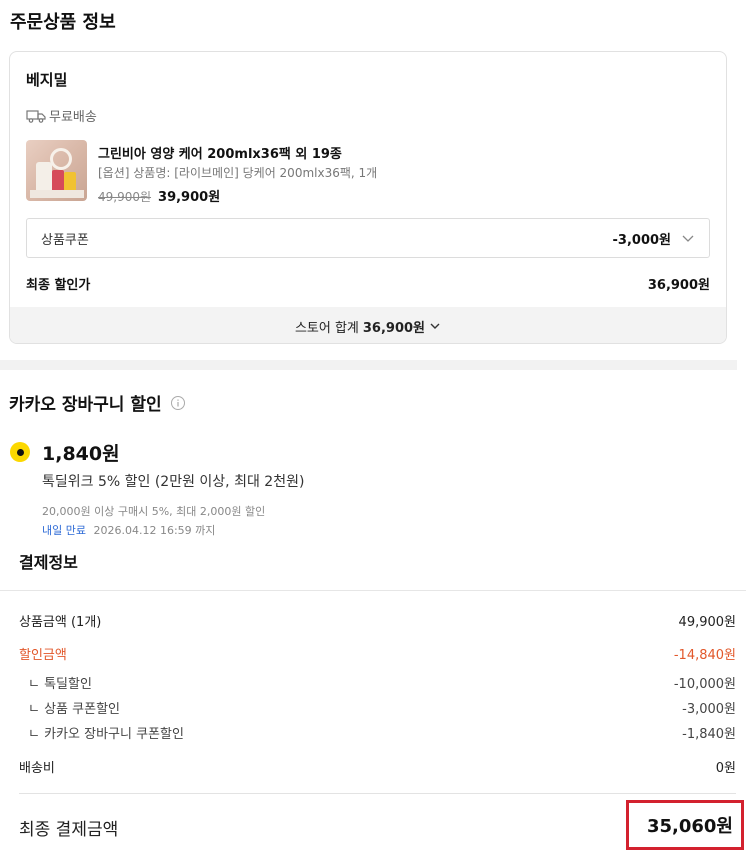 The width and height of the screenshot is (746, 853). I want to click on payment-divider, so click(373, 590).